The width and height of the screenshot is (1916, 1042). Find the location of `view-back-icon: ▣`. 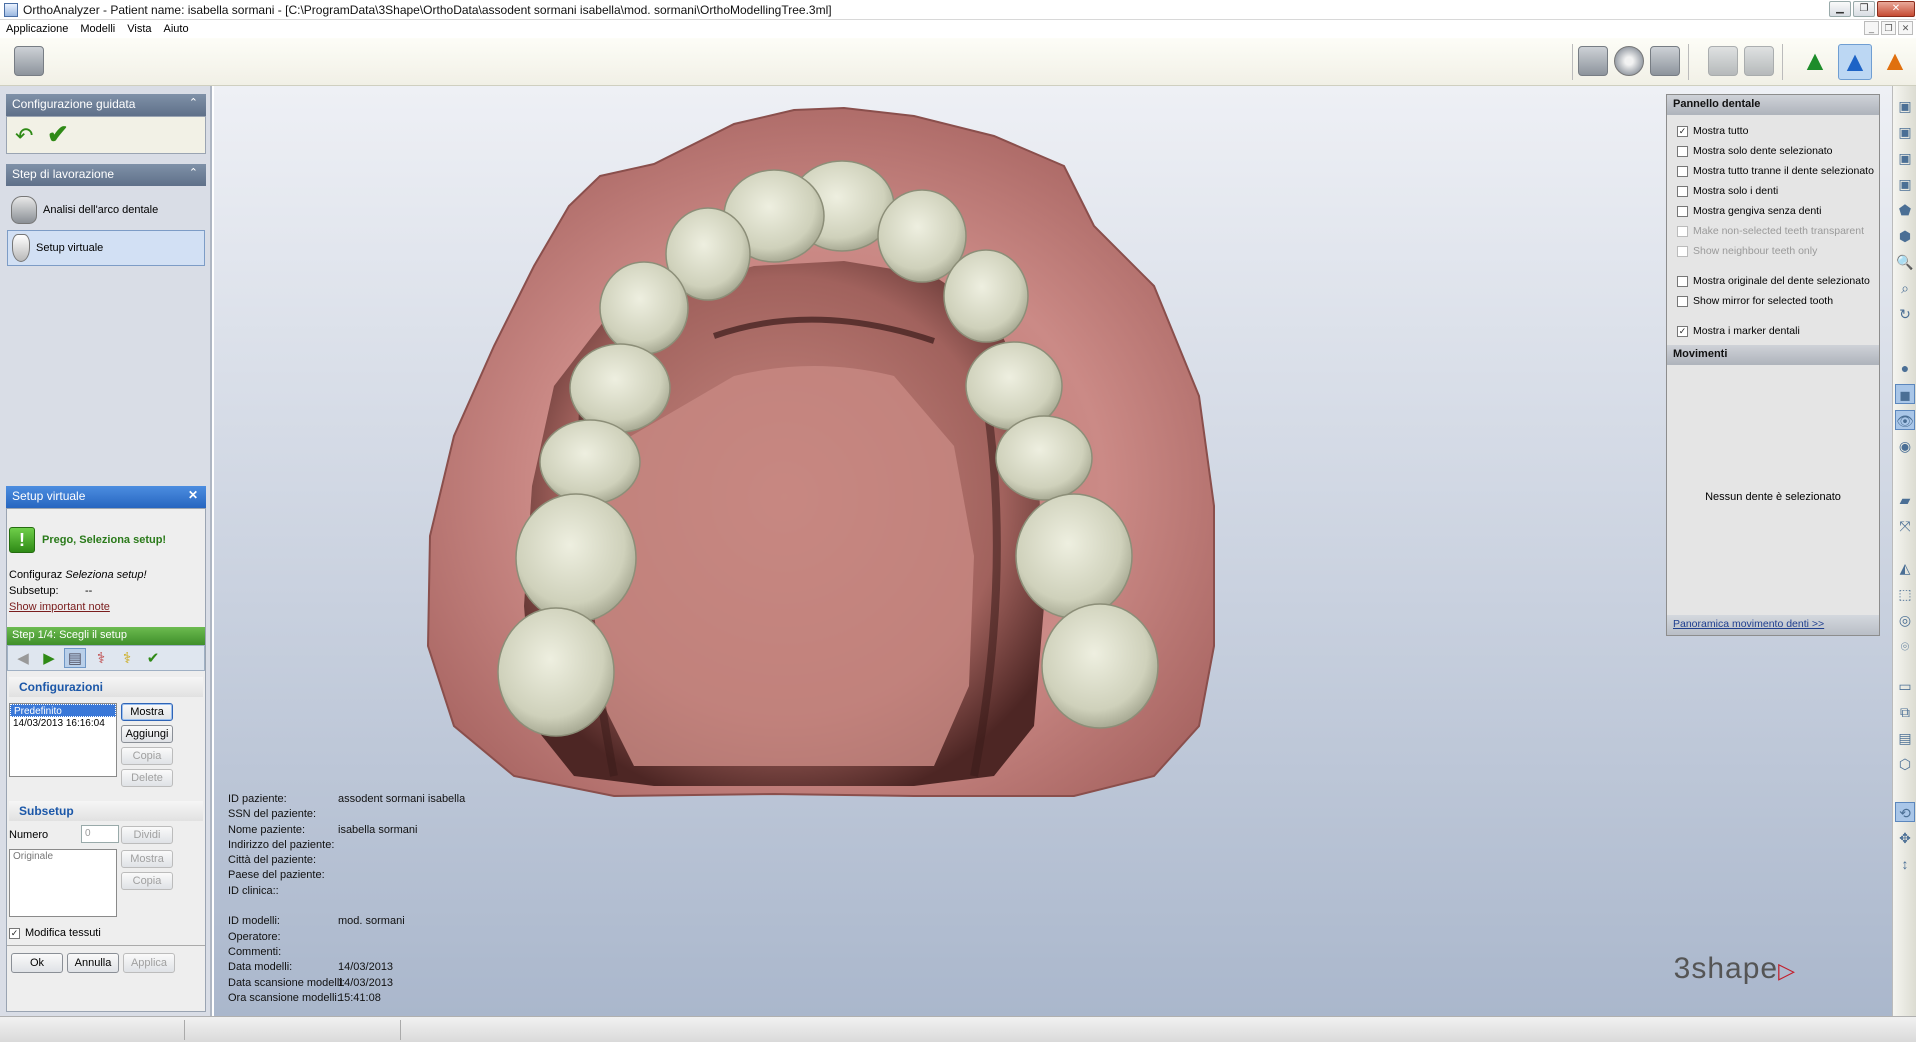

view-back-icon: ▣ is located at coordinates (1905, 184).